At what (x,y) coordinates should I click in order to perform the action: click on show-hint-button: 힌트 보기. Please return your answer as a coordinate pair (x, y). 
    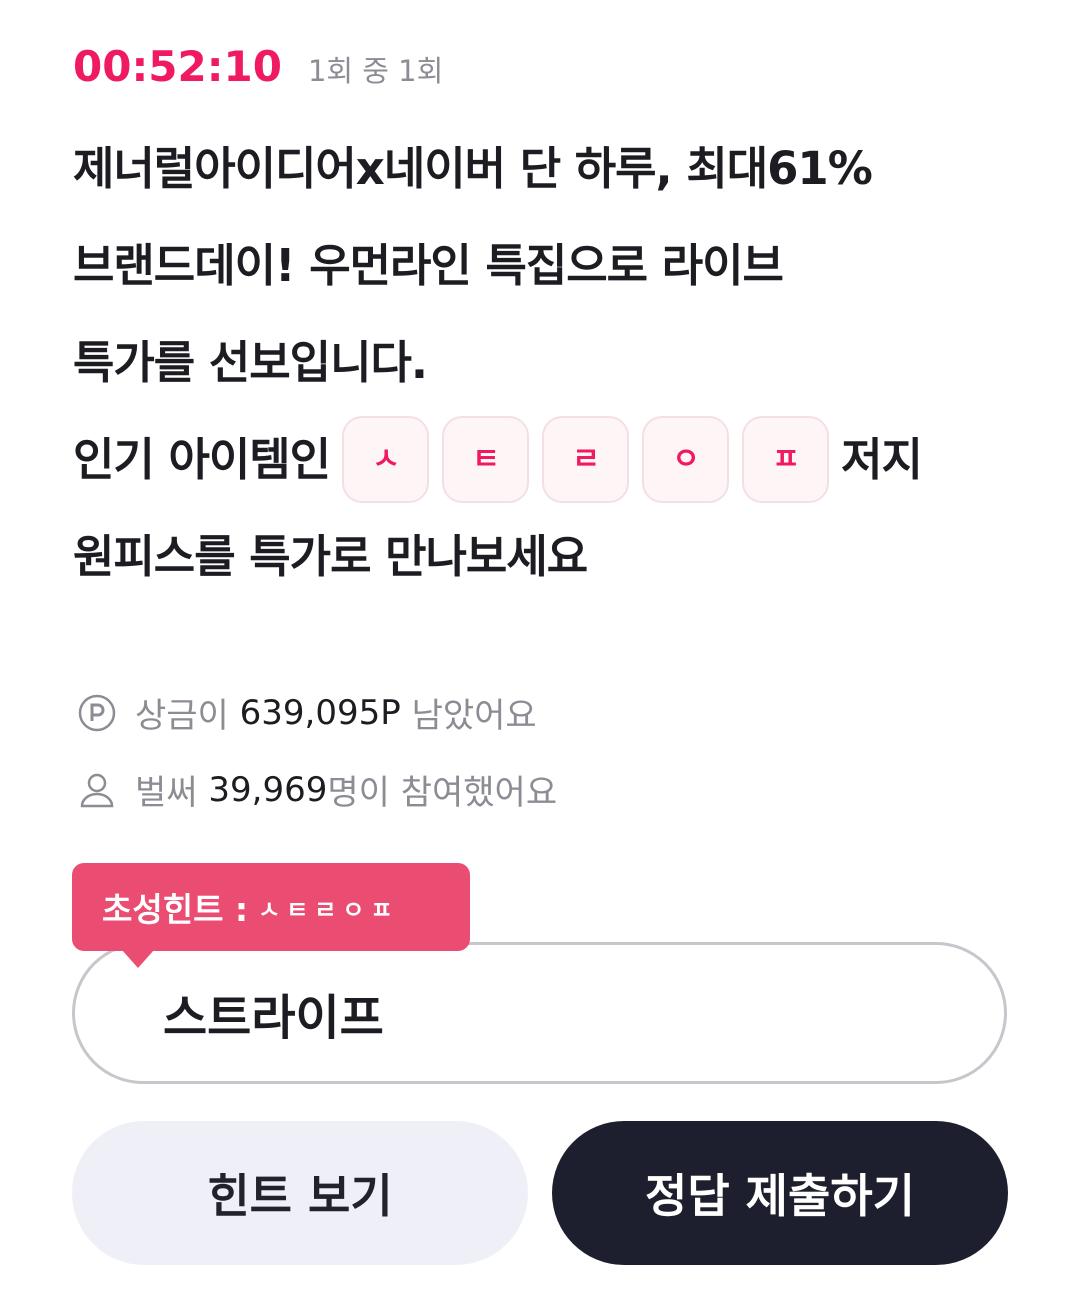
    Looking at the image, I should click on (300, 1193).